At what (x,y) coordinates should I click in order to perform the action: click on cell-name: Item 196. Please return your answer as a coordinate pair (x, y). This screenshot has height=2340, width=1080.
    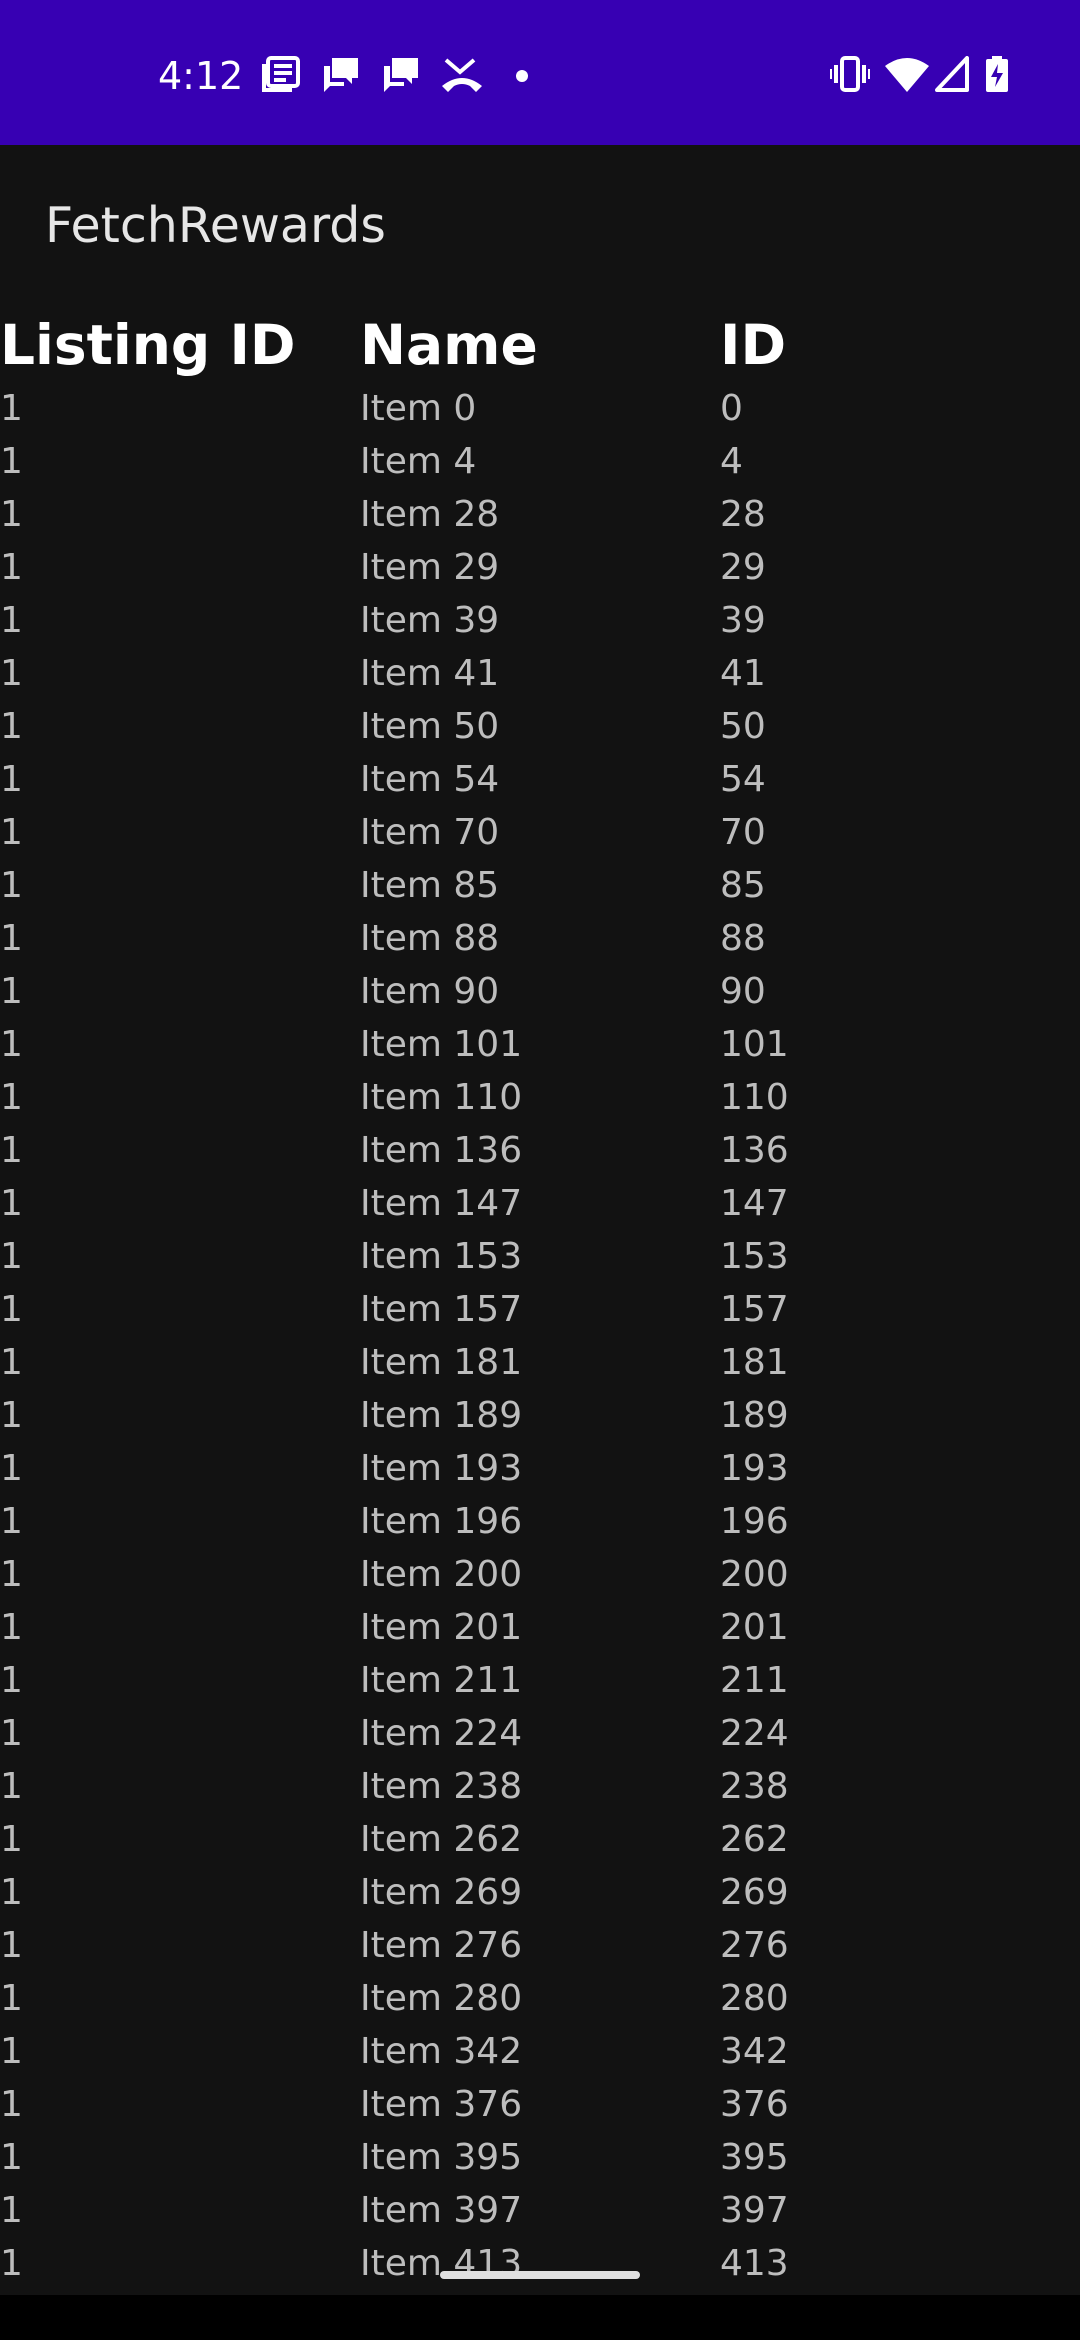
    Looking at the image, I should click on (441, 1521).